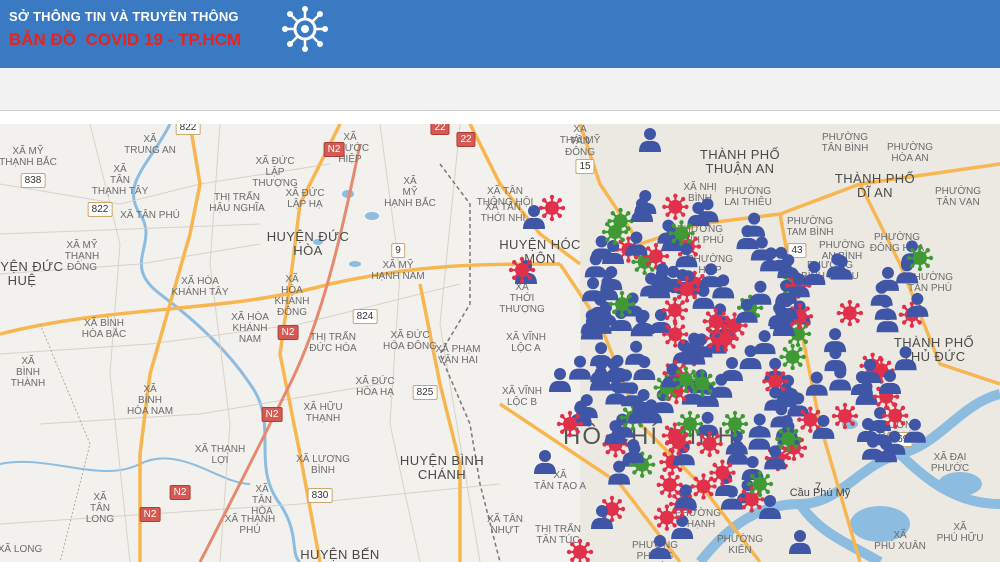 This screenshot has width=1000, height=562. I want to click on organization-name: SỞ THÔNG TIN VÀ TRUYỀN THÔNG, so click(124, 16).